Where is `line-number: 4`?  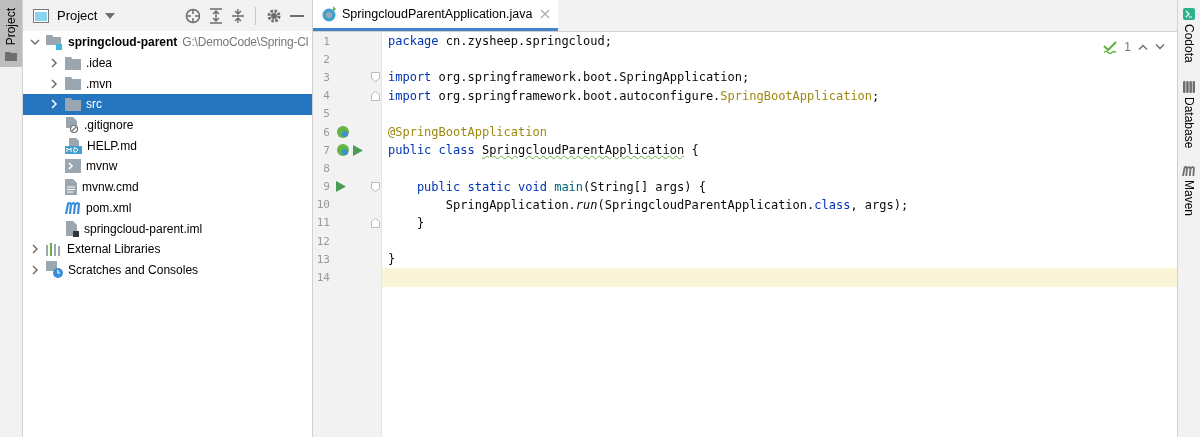 line-number: 4 is located at coordinates (326, 96).